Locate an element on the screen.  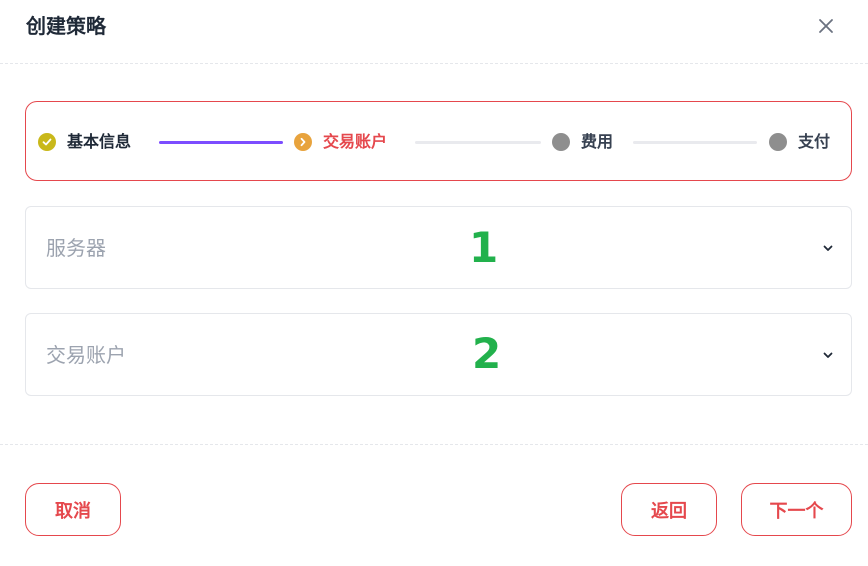
close-button is located at coordinates (826, 26).